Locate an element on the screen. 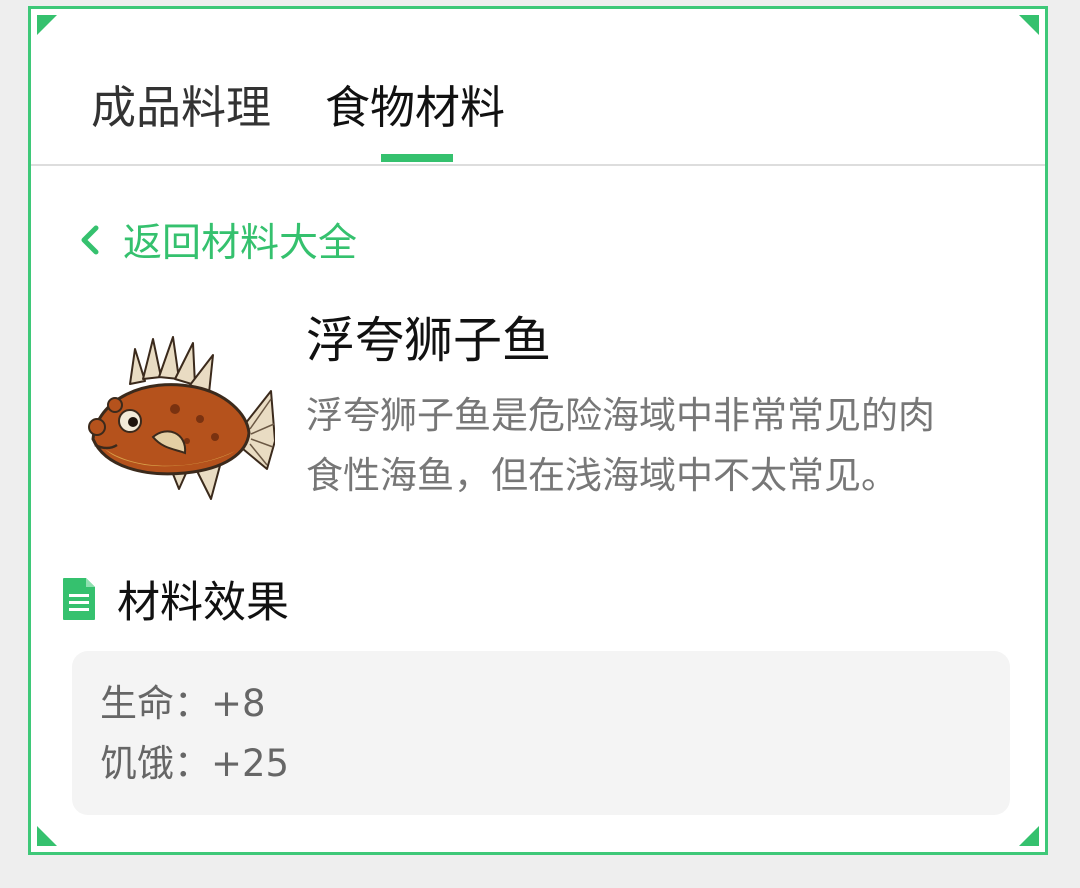 The image size is (1080, 888). back-to-materials-link: 返回材料大全 is located at coordinates (218, 240).